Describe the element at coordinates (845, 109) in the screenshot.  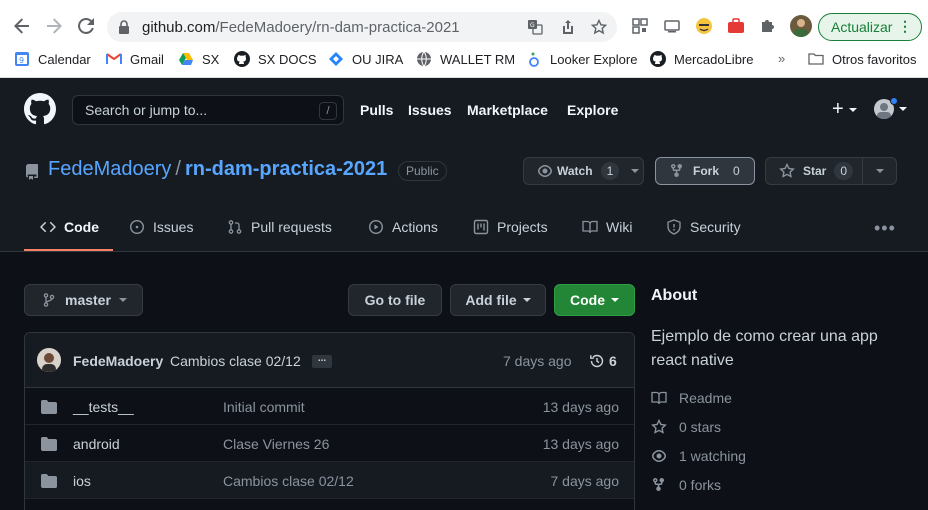
I see `create-new-button: +` at that location.